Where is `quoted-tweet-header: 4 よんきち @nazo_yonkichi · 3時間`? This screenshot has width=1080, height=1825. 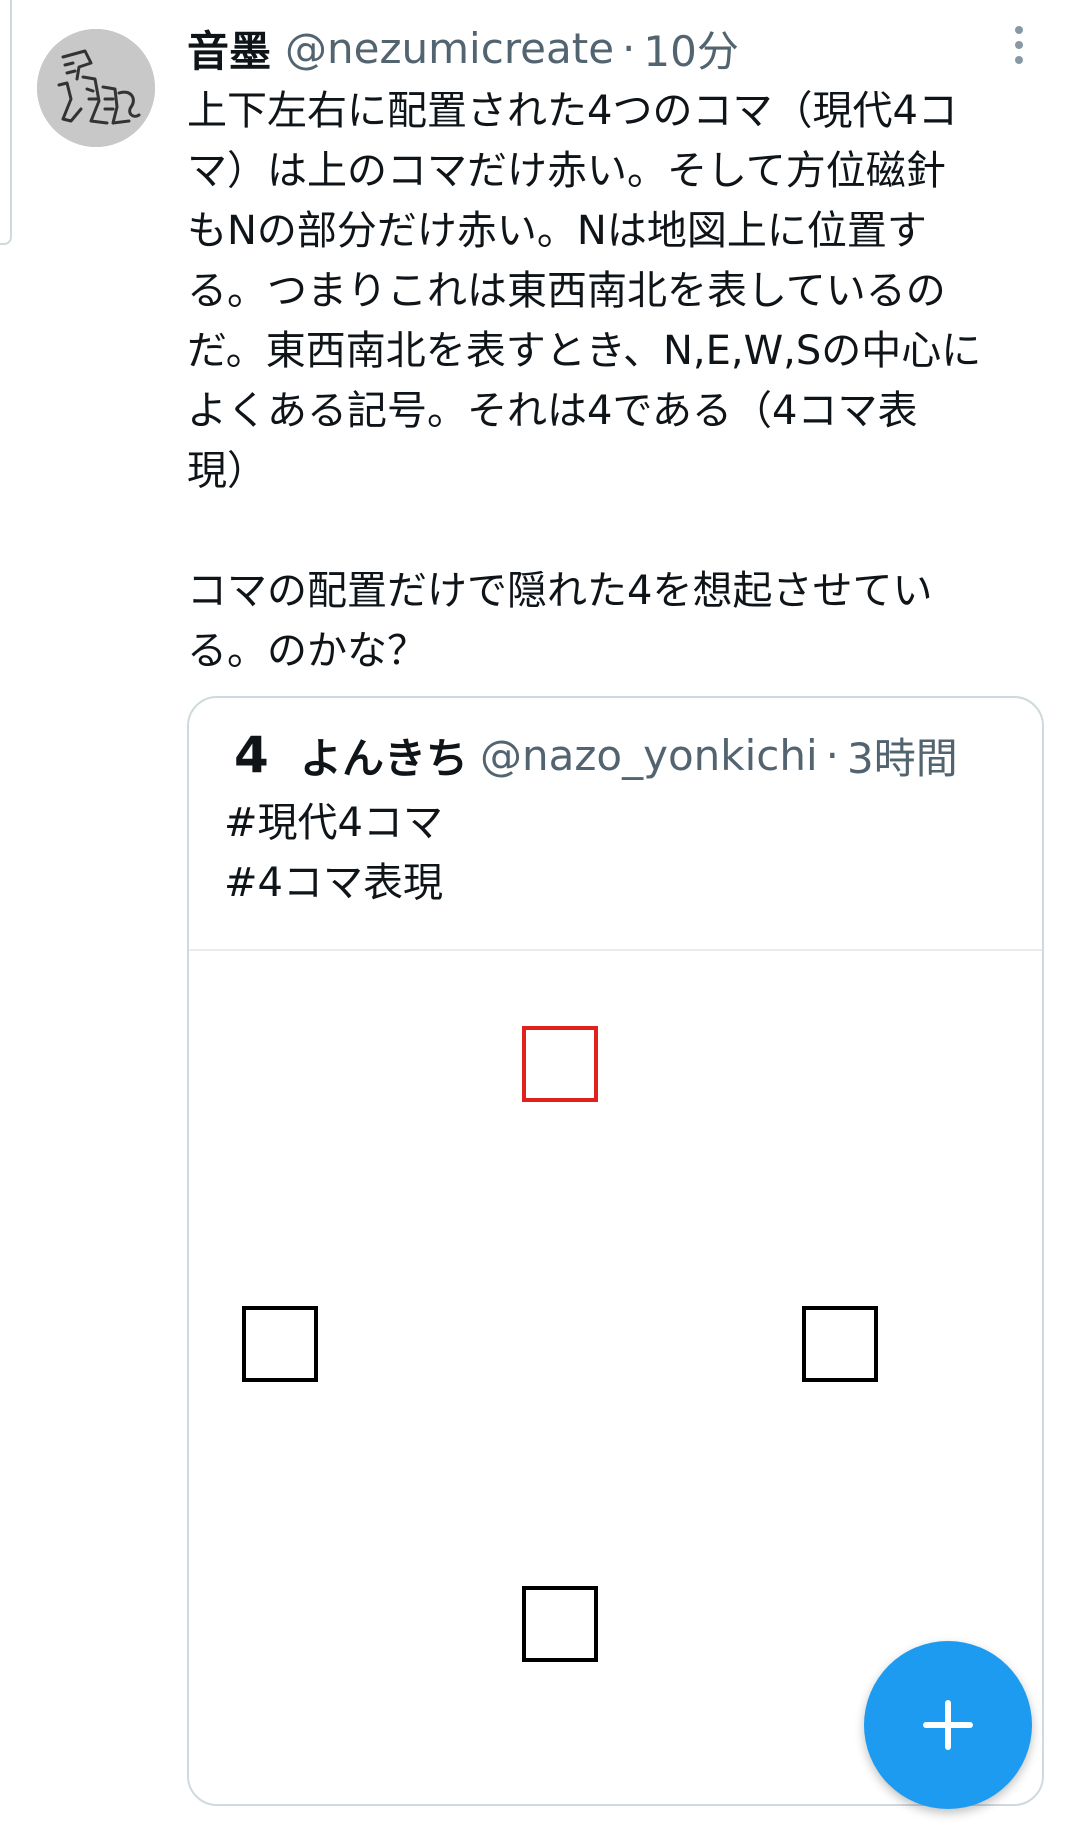 quoted-tweet-header: 4 よんきち @nazo_yonkichi · 3時間 is located at coordinates (596, 755).